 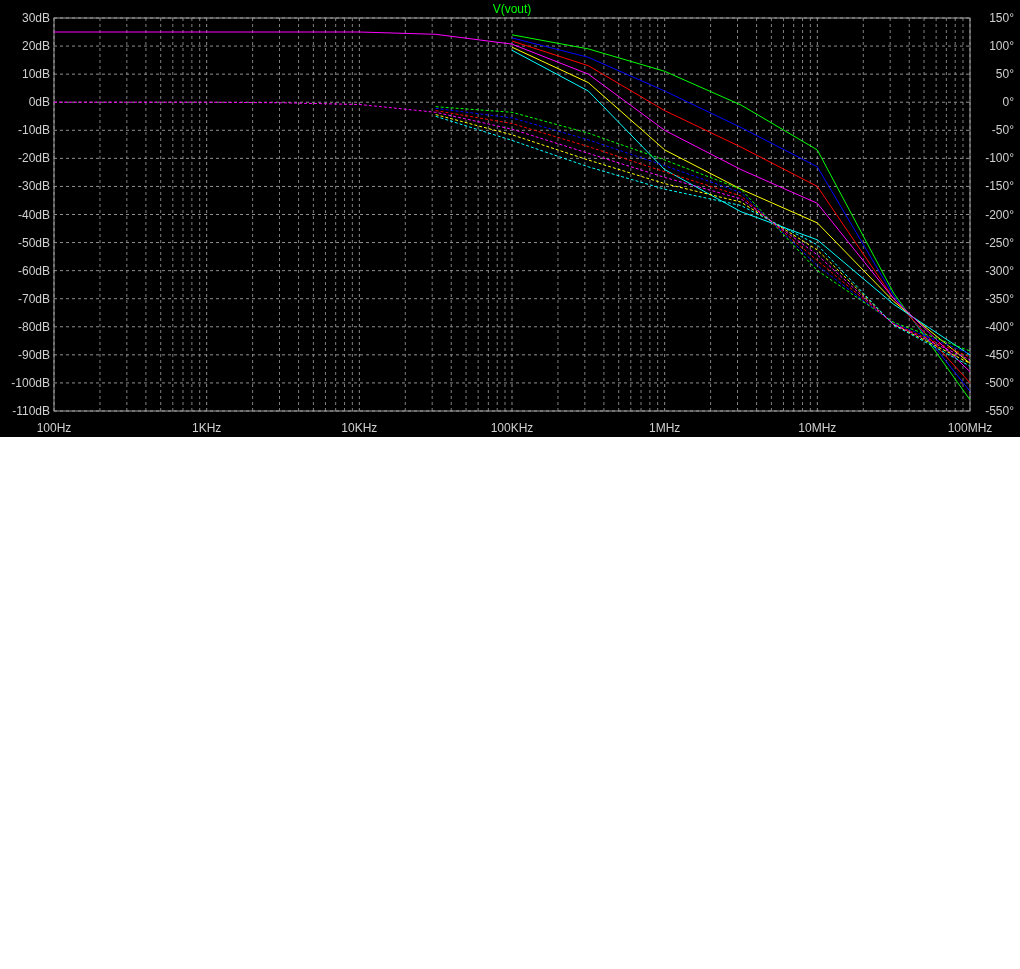 What do you see at coordinates (39, 102) in the screenshot?
I see `axis-label: 0dB` at bounding box center [39, 102].